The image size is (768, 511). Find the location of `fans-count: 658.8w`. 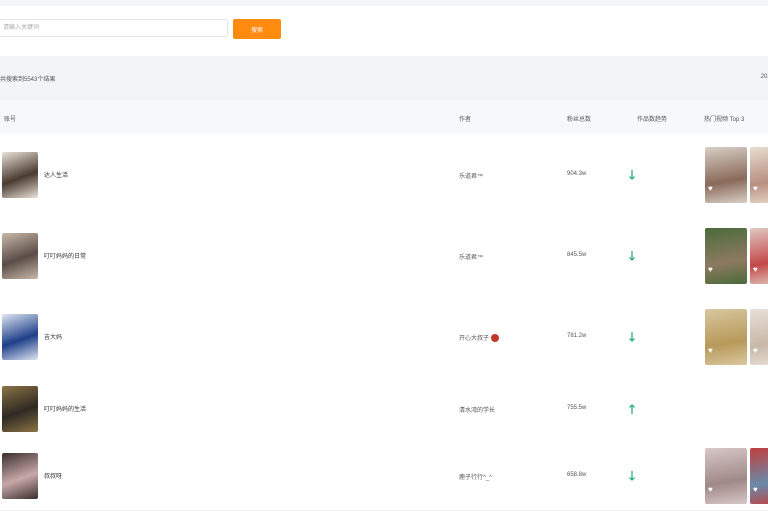

fans-count: 658.8w is located at coordinates (577, 475).